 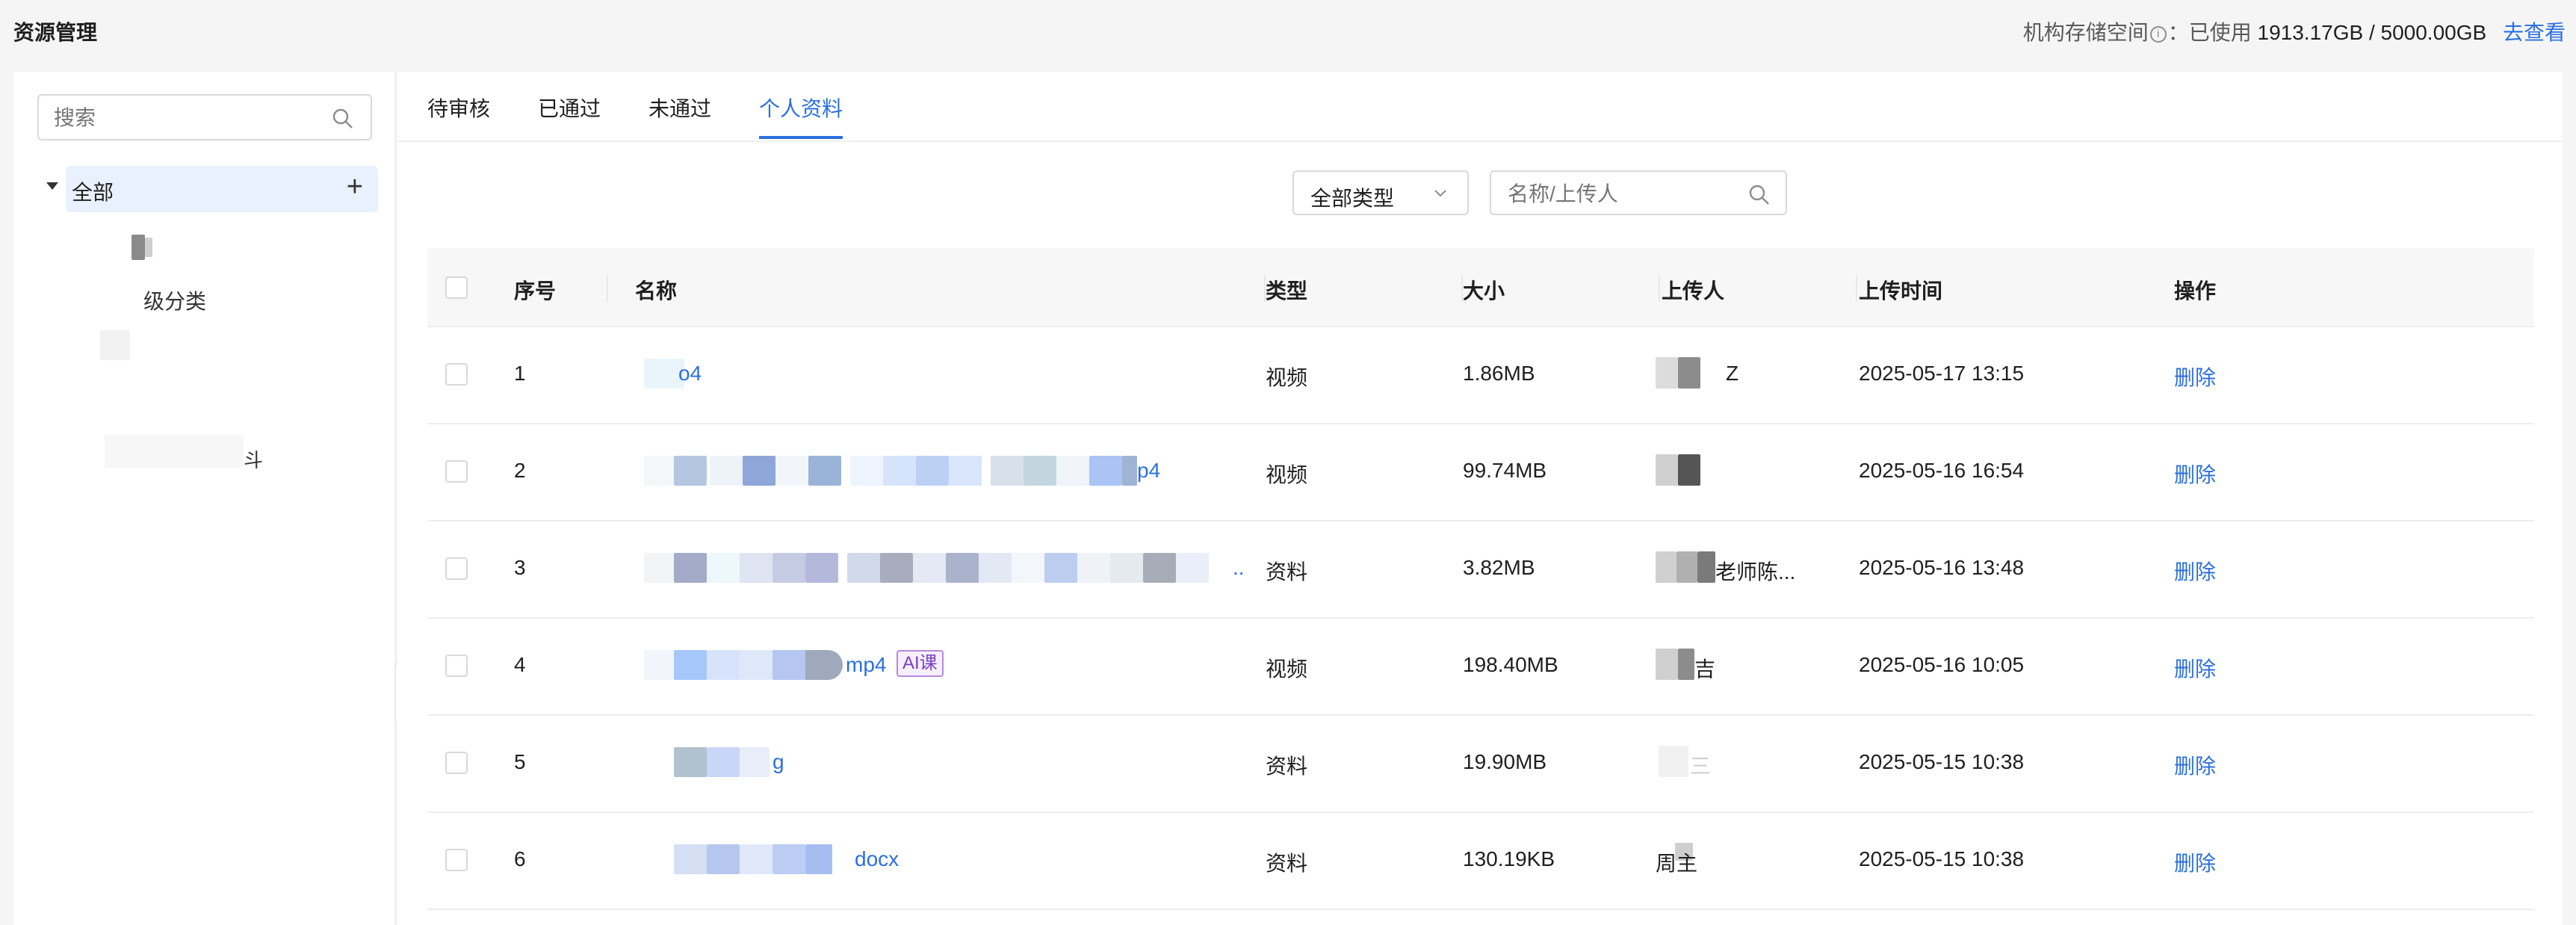 What do you see at coordinates (204, 498) in the screenshot?
I see `category-sidebar: 全部 + 级分类 斗` at bounding box center [204, 498].